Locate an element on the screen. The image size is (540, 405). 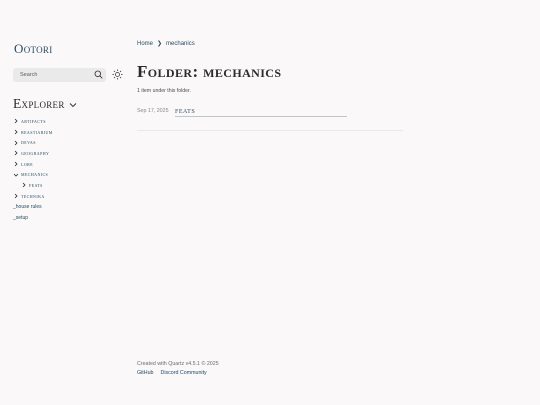
breadcrumb-home: Home is located at coordinates (145, 44).